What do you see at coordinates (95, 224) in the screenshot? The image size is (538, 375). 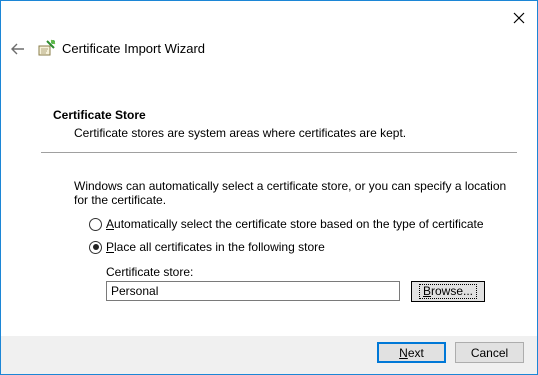 I see `radio-button-unchecked` at bounding box center [95, 224].